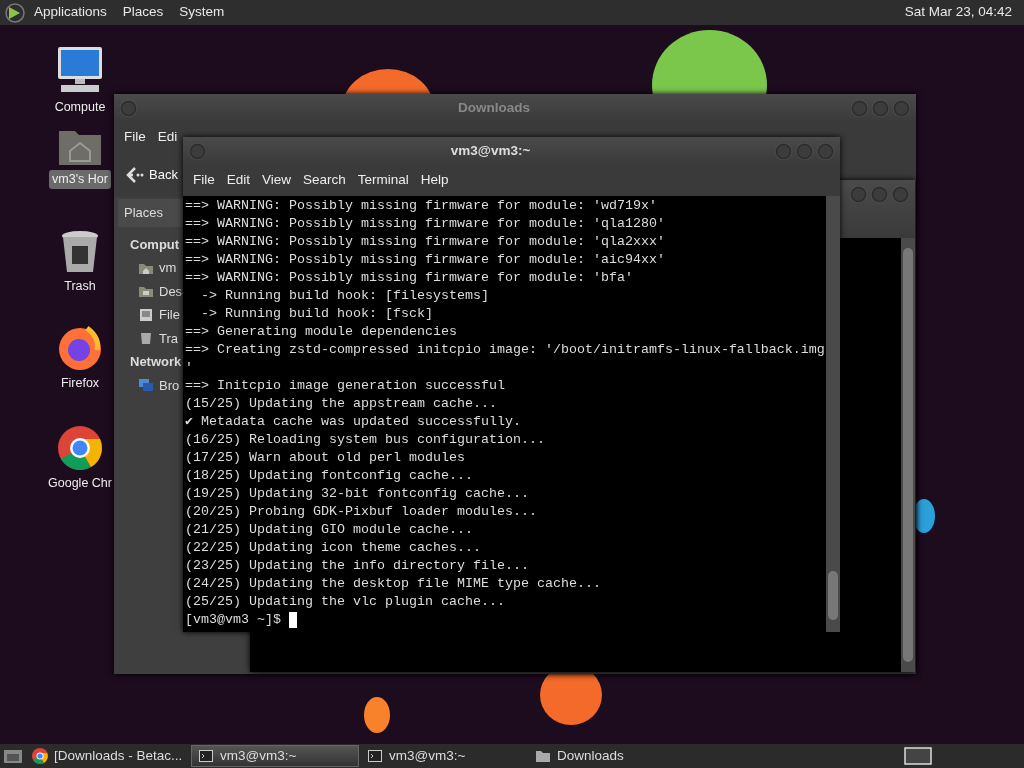  What do you see at coordinates (158, 338) in the screenshot?
I see `sidebar-item: Tra` at bounding box center [158, 338].